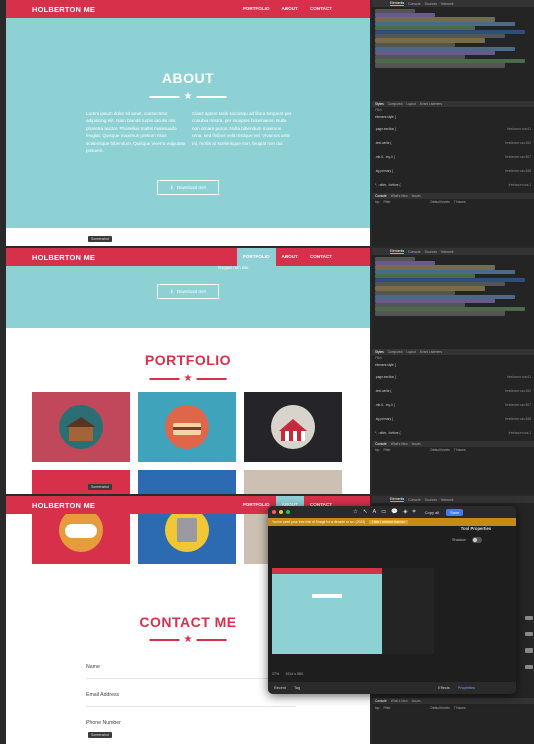  I want to click on about-title: ABOUT, so click(188, 78).